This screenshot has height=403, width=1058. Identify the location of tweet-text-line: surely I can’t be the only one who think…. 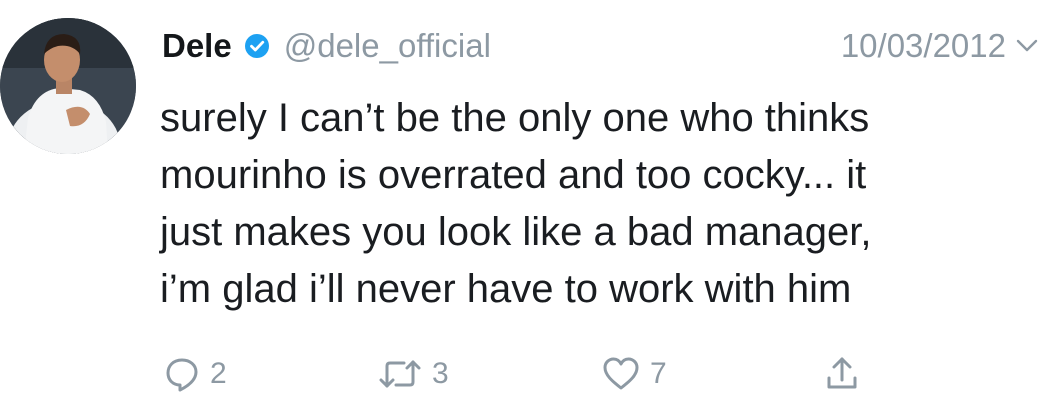
(515, 118).